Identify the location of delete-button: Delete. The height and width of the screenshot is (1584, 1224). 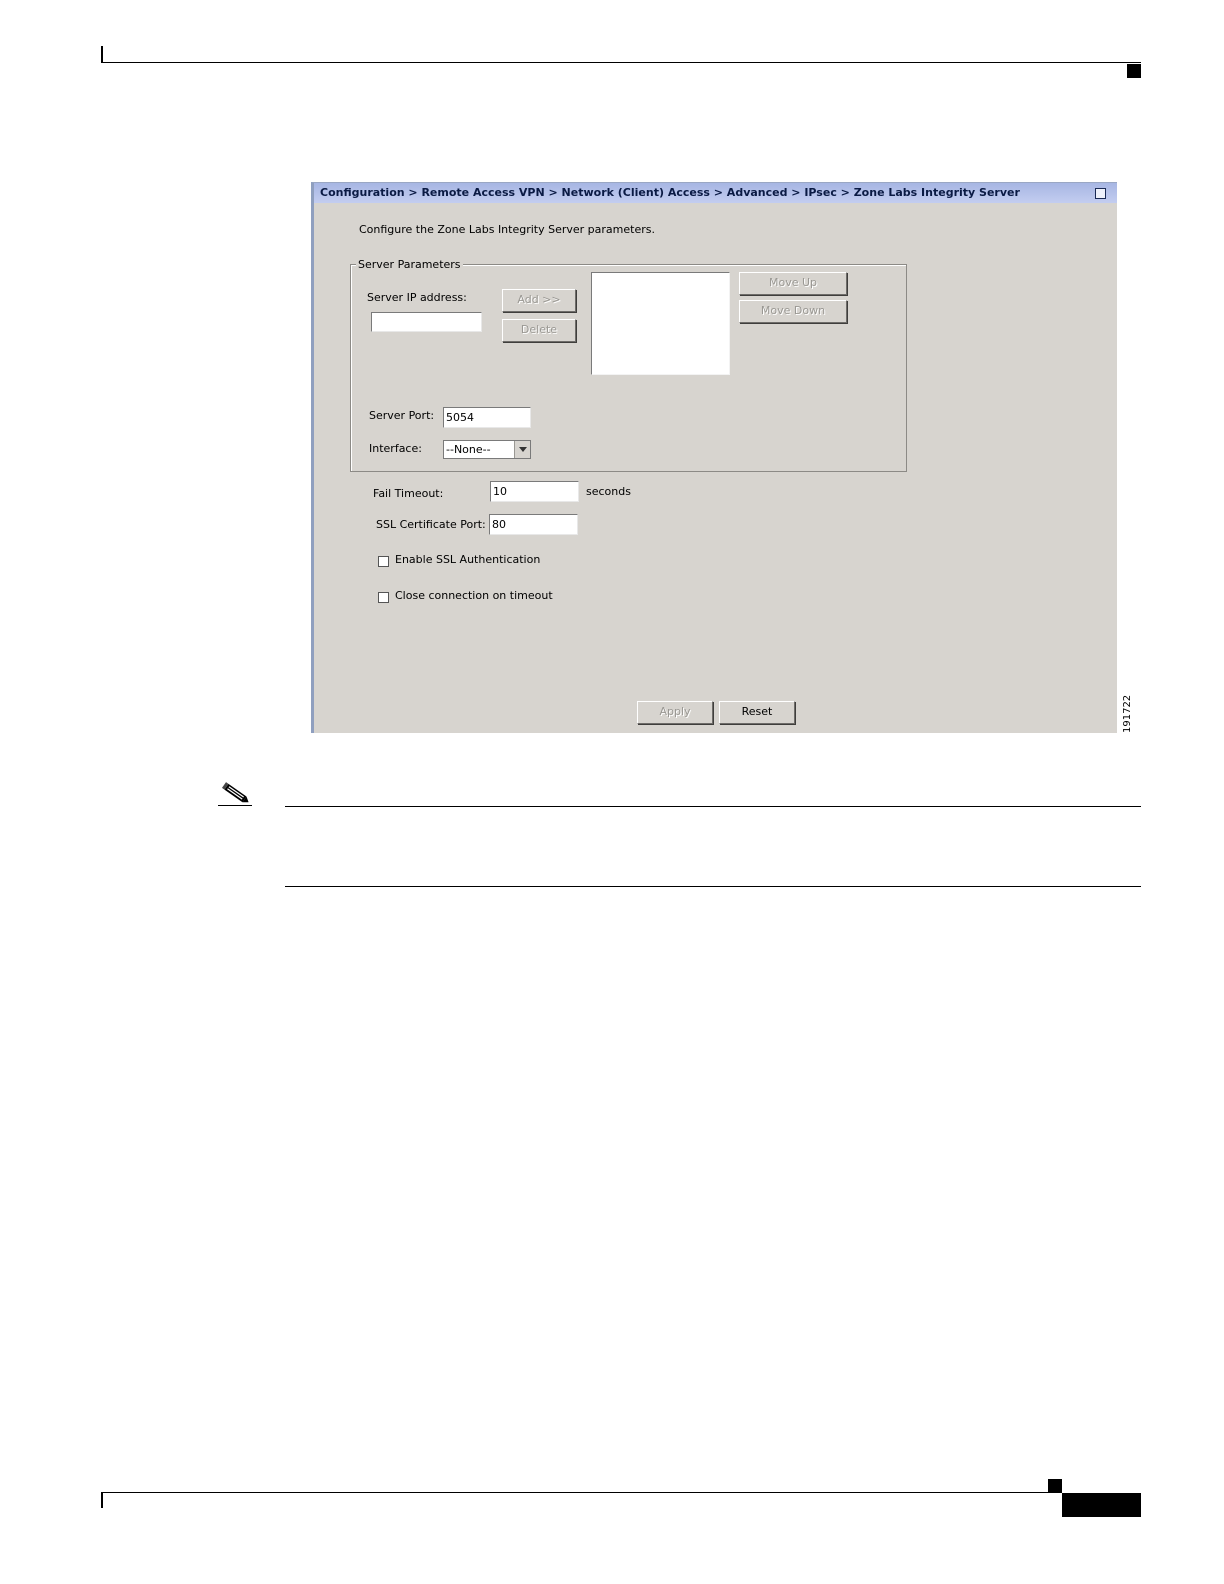
(539, 330).